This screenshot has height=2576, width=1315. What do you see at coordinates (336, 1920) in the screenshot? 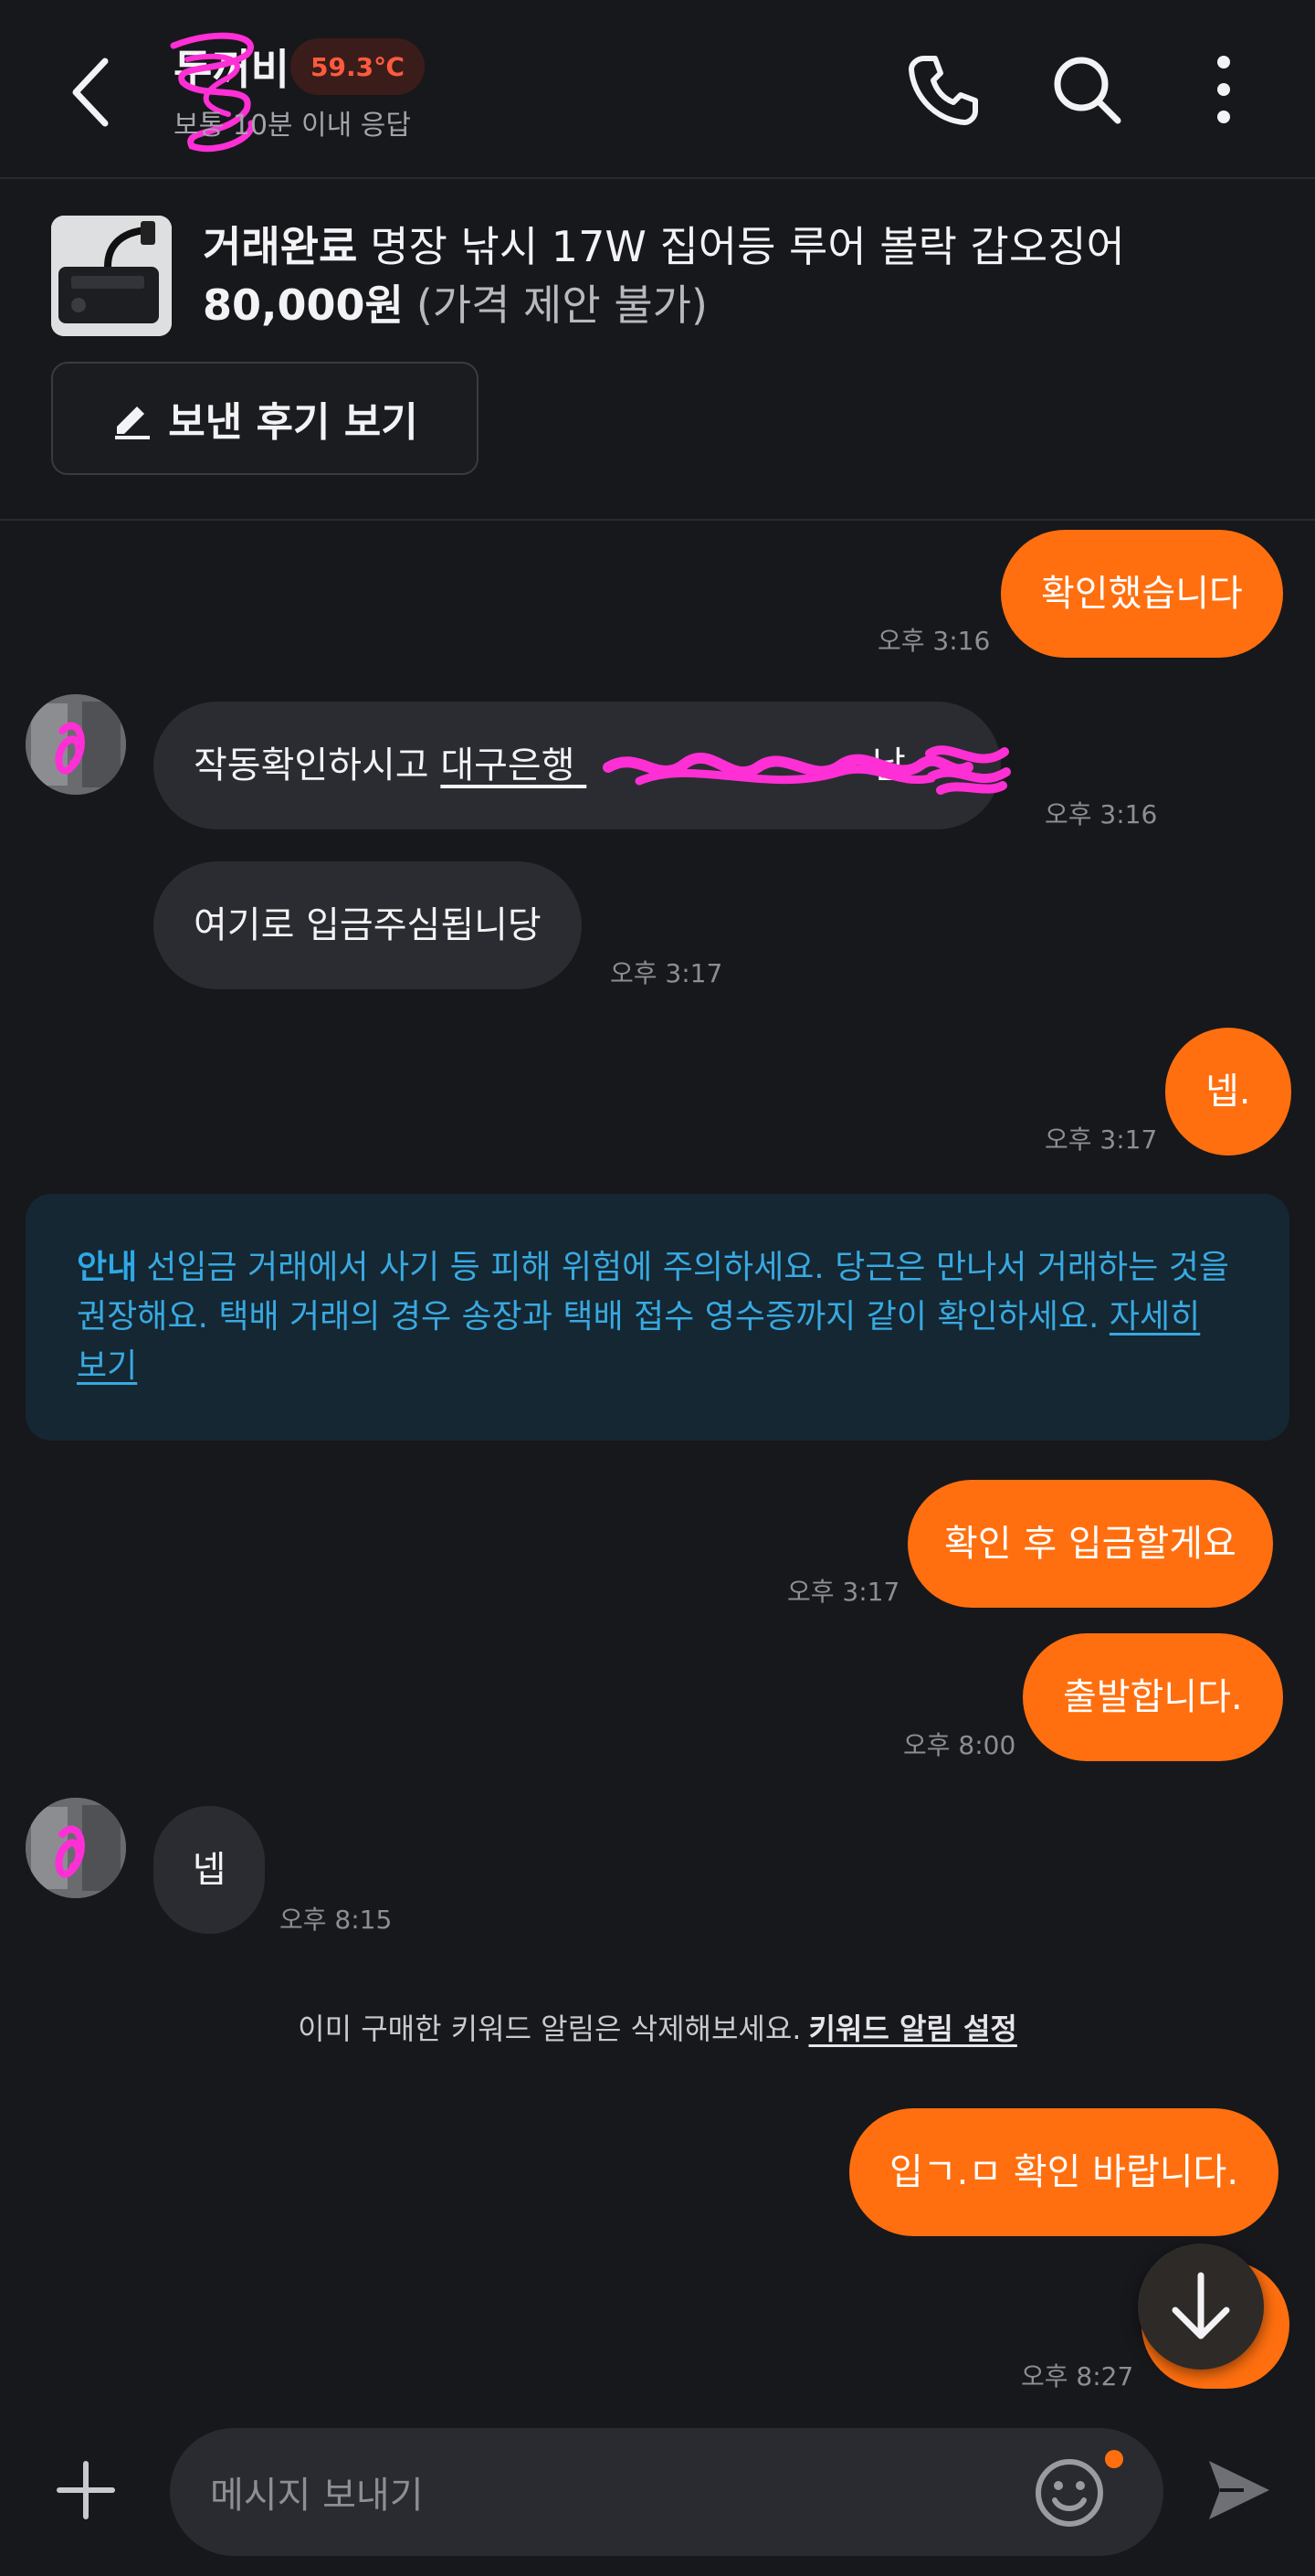
I see `message-time: 오후 8:15` at bounding box center [336, 1920].